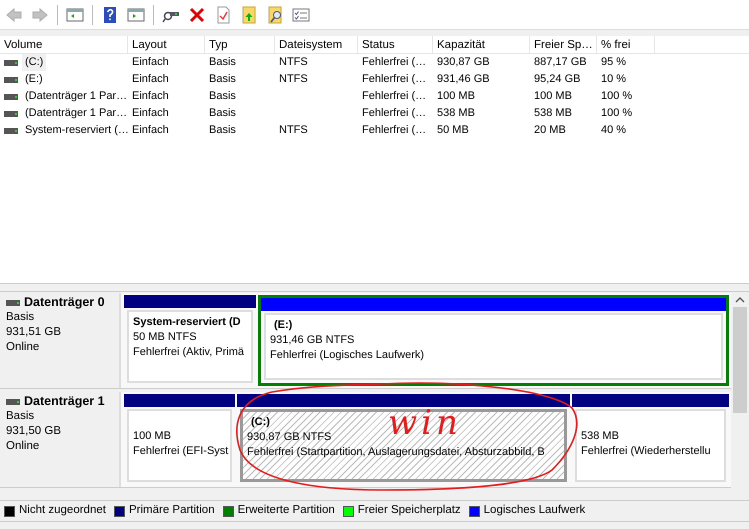 This screenshot has height=529, width=749. I want to click on partition-status: Fehlerfrei (Logisches Laufwerk), so click(347, 355).